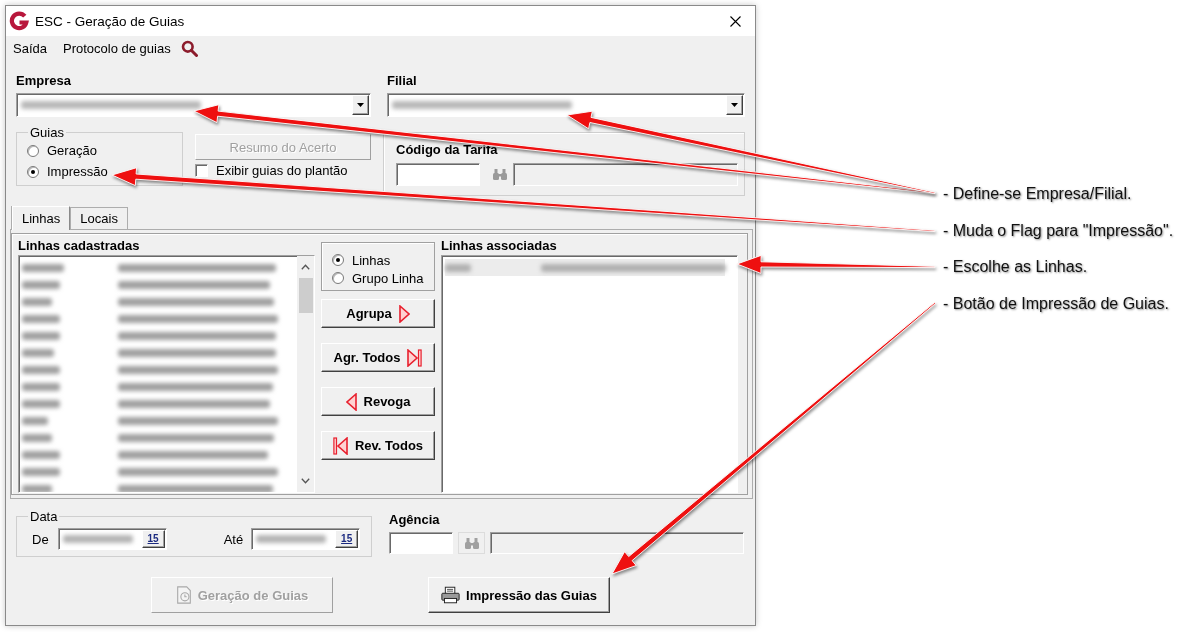 The height and width of the screenshot is (632, 1203). I want to click on field-label: Até, so click(233, 539).